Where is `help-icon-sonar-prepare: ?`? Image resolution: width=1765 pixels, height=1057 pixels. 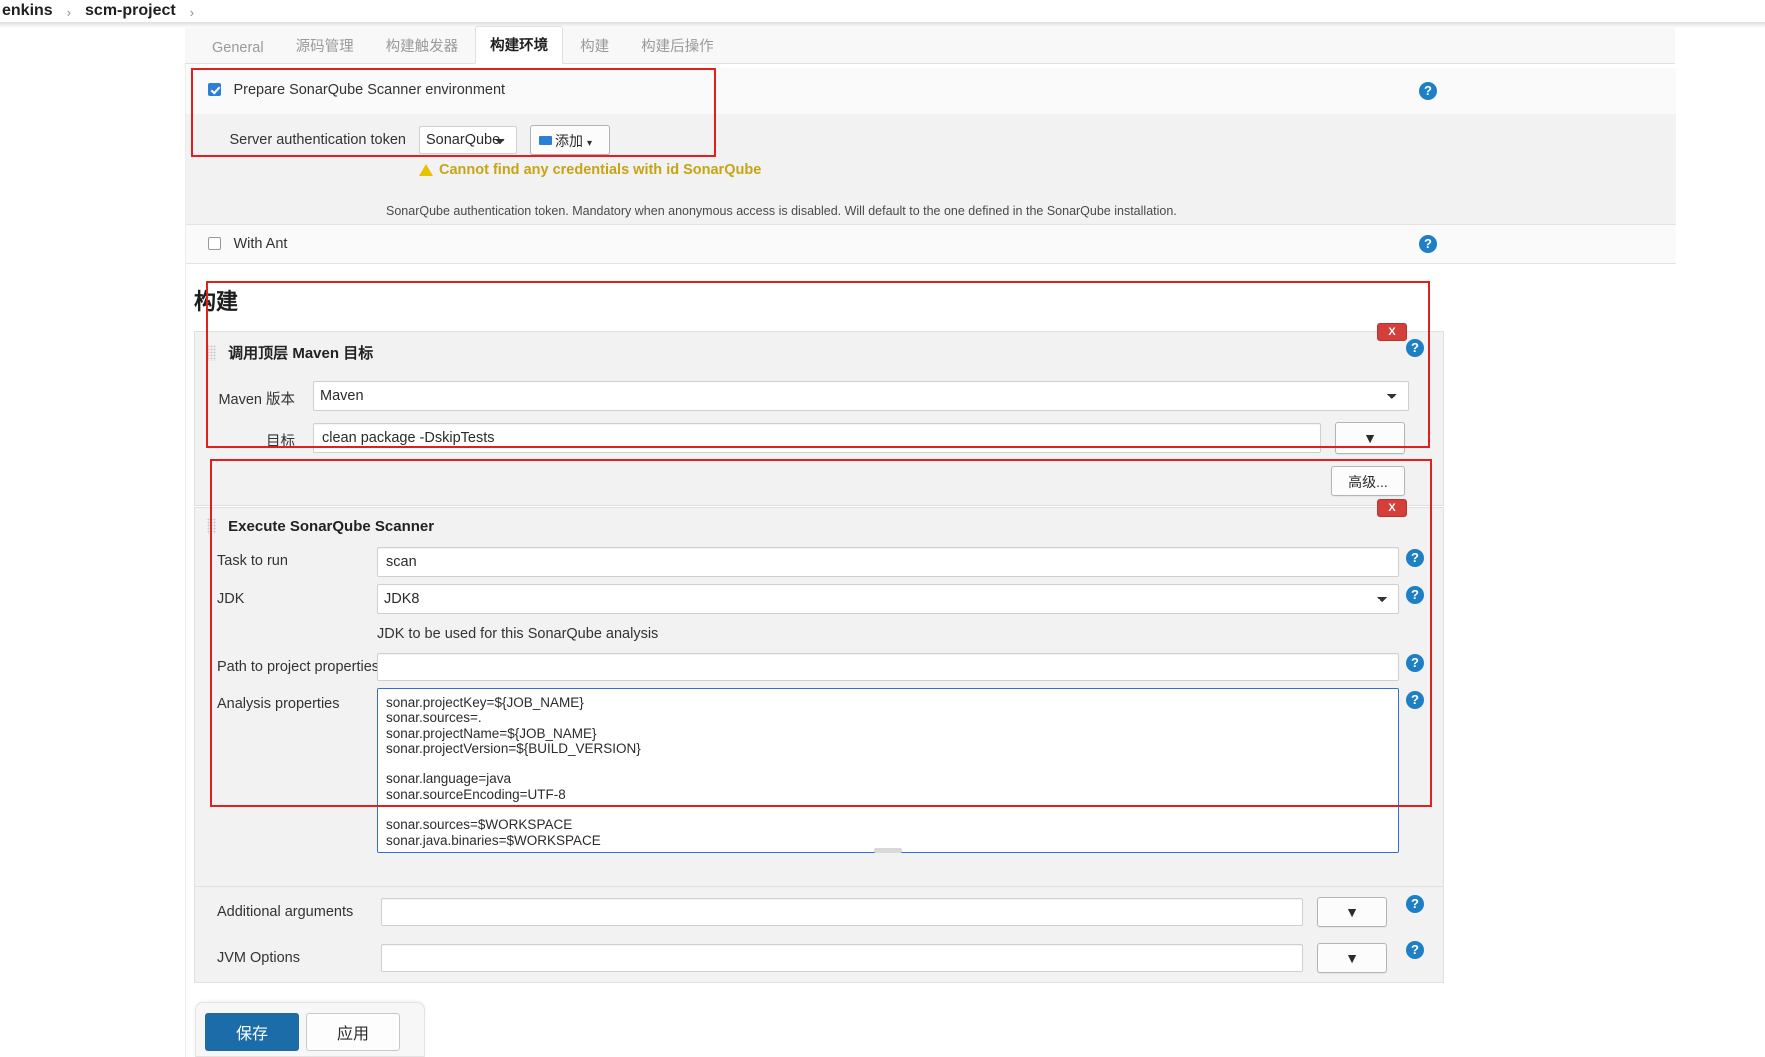 help-icon-sonar-prepare: ? is located at coordinates (1428, 91).